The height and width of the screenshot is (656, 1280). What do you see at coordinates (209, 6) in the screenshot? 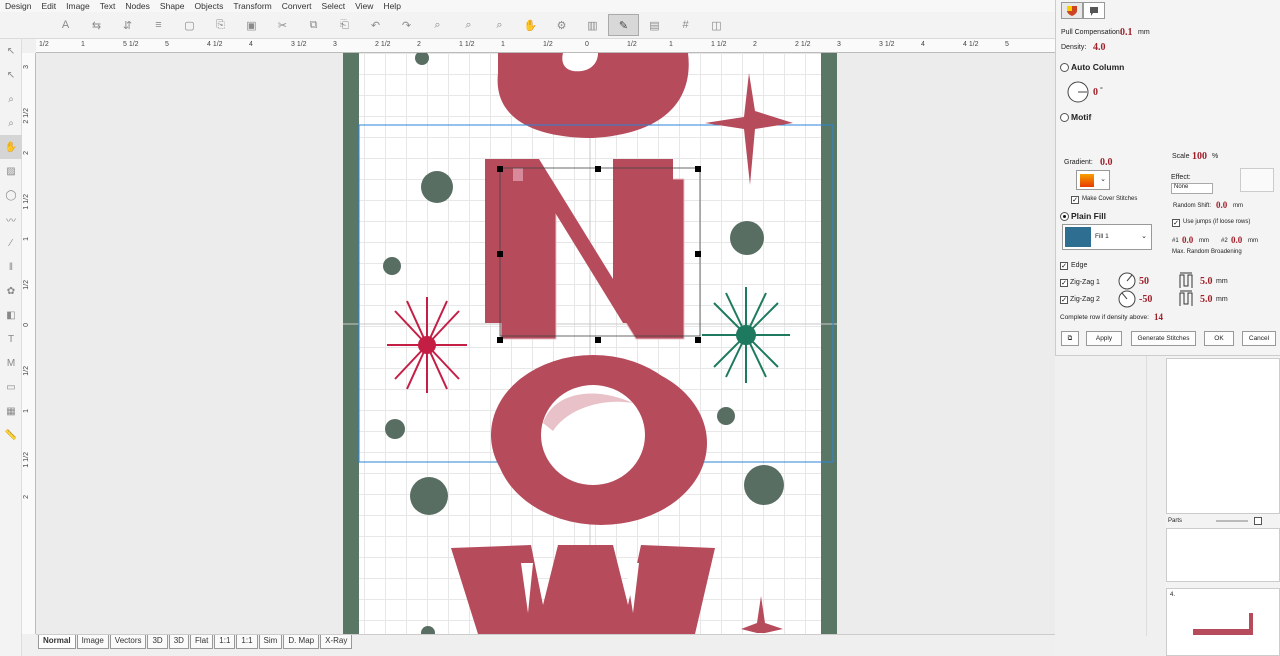
I see `menu-item-objects: Objects` at bounding box center [209, 6].